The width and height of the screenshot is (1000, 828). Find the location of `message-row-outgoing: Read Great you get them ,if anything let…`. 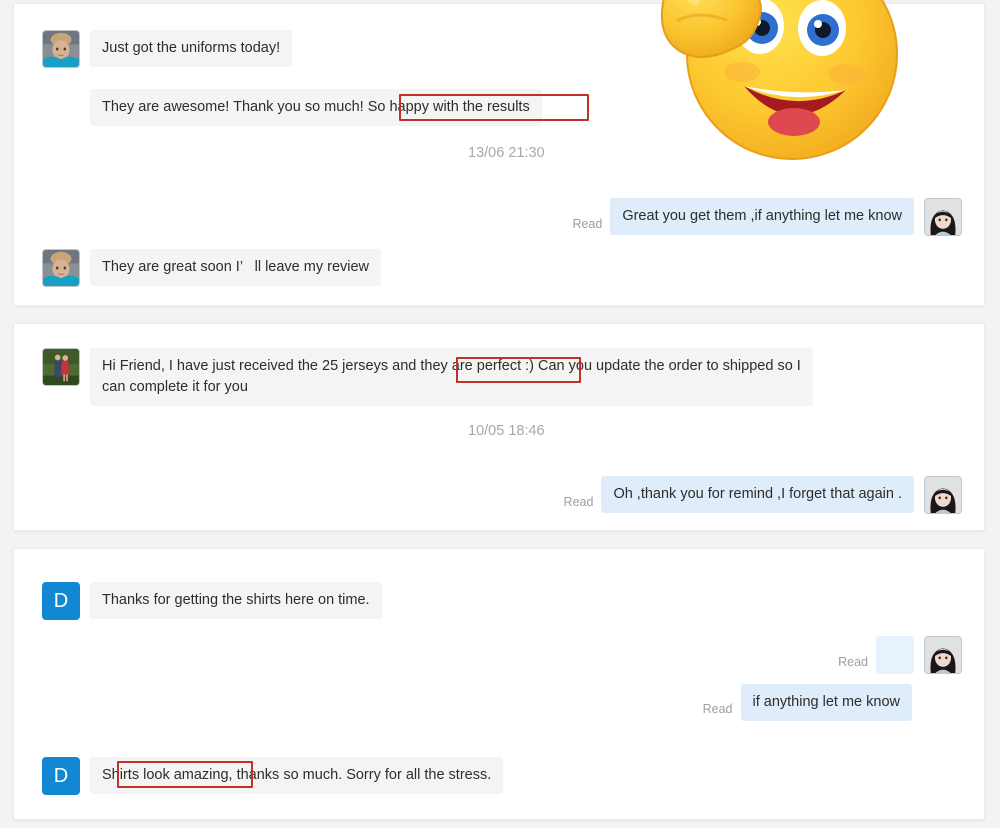

message-row-outgoing: Read Great you get them ,if anything let… is located at coordinates (767, 217).